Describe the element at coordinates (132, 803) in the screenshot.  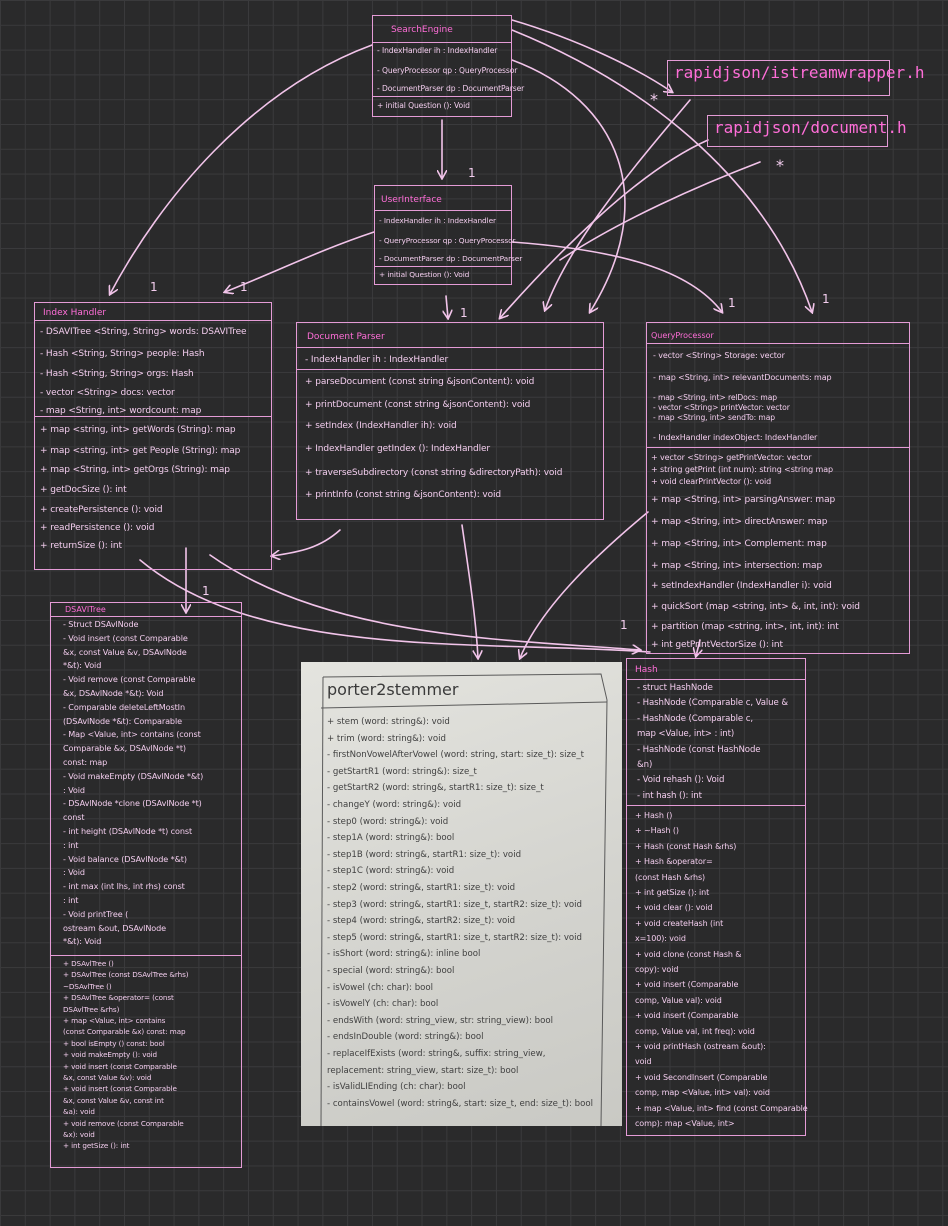
I see `member-row: - DSAvlNode *clone (DSAvlNode *t)` at that location.